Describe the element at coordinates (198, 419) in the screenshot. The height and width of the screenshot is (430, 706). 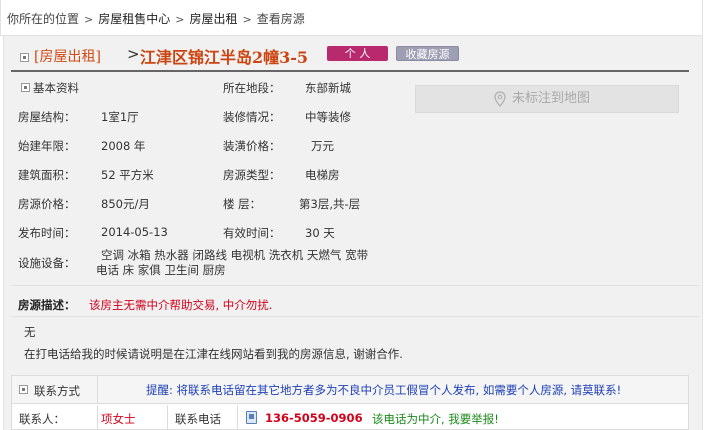
I see `contact-phone-label: 联系电话` at that location.